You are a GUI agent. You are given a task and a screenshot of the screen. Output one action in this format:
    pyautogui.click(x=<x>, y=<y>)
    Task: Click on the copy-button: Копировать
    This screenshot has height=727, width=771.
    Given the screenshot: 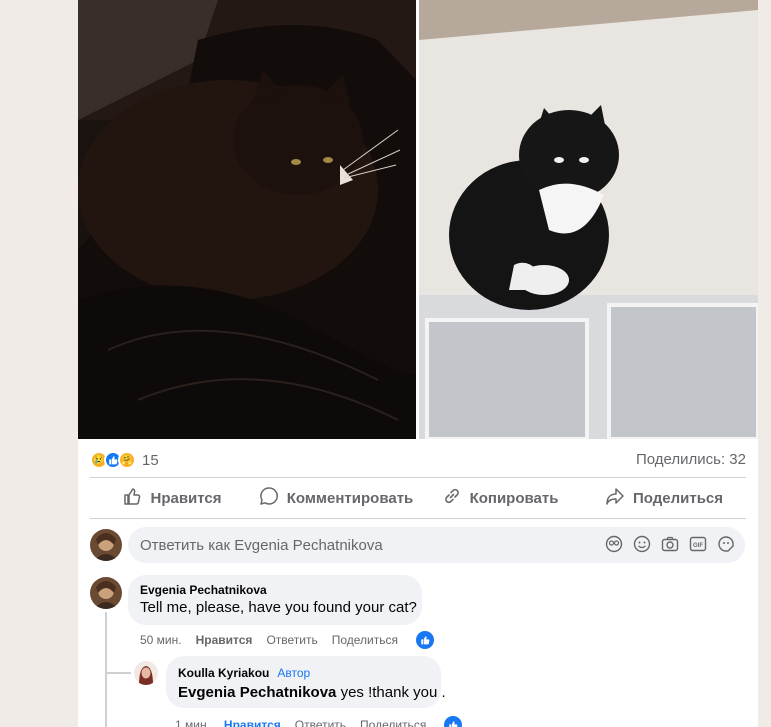 What is the action you would take?
    pyautogui.click(x=500, y=498)
    